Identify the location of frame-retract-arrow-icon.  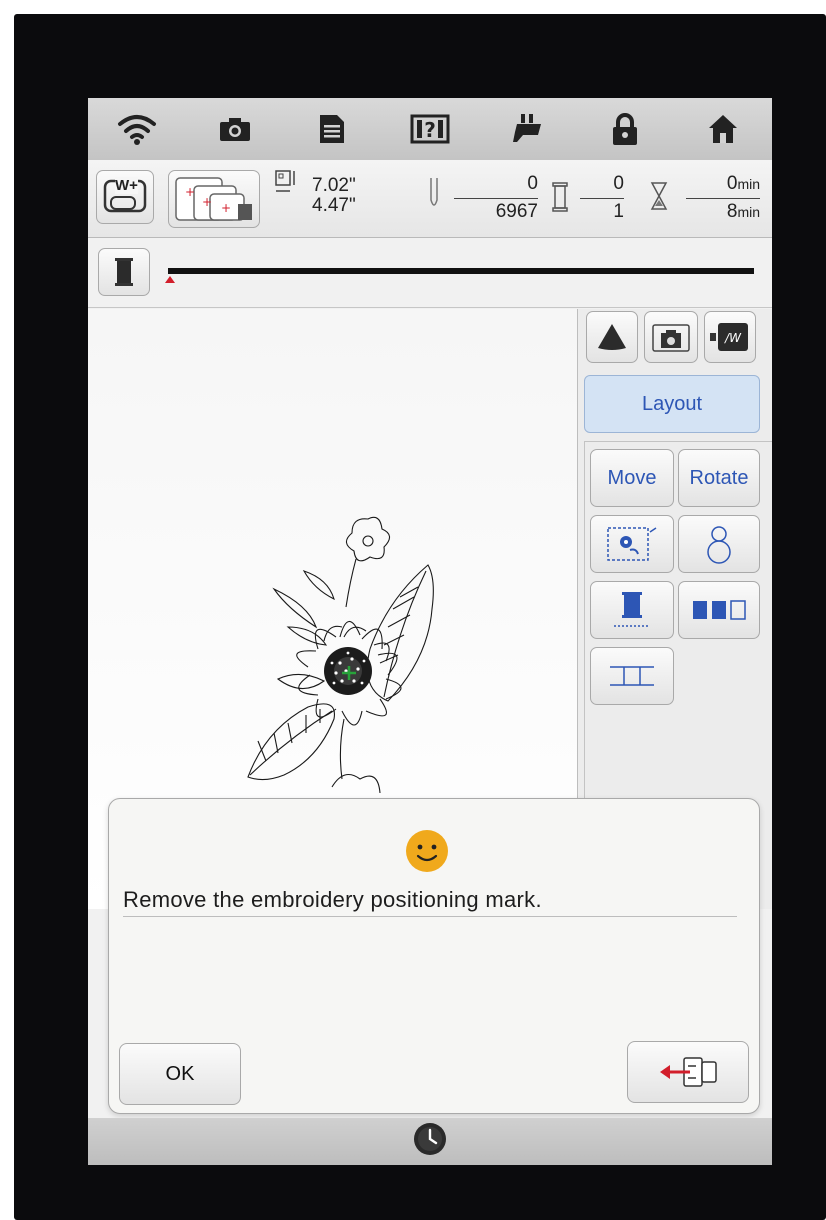
(688, 1072).